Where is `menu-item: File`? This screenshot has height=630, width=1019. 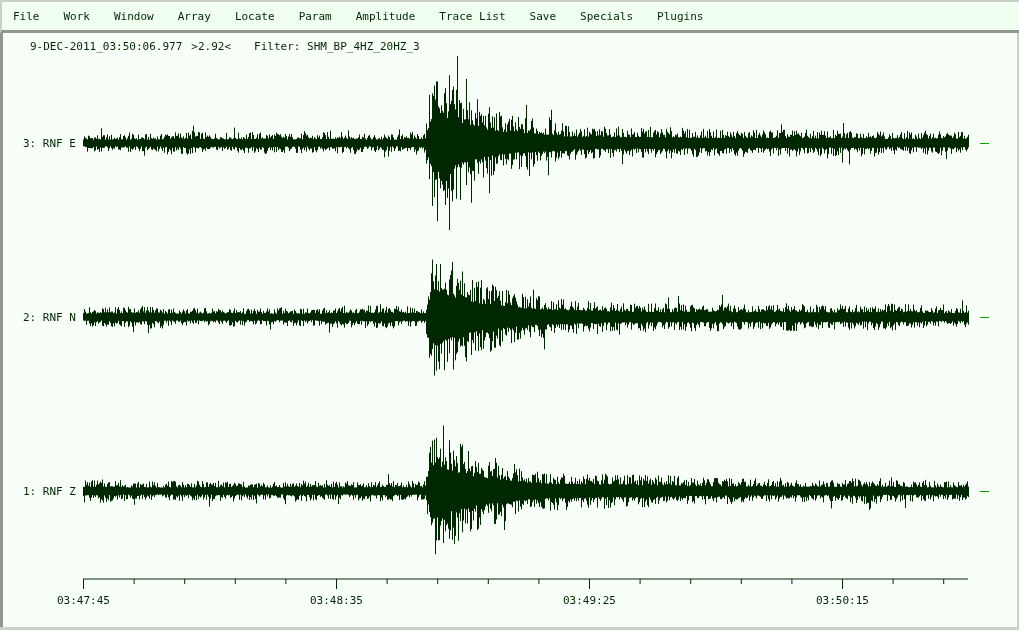 menu-item: File is located at coordinates (26, 16).